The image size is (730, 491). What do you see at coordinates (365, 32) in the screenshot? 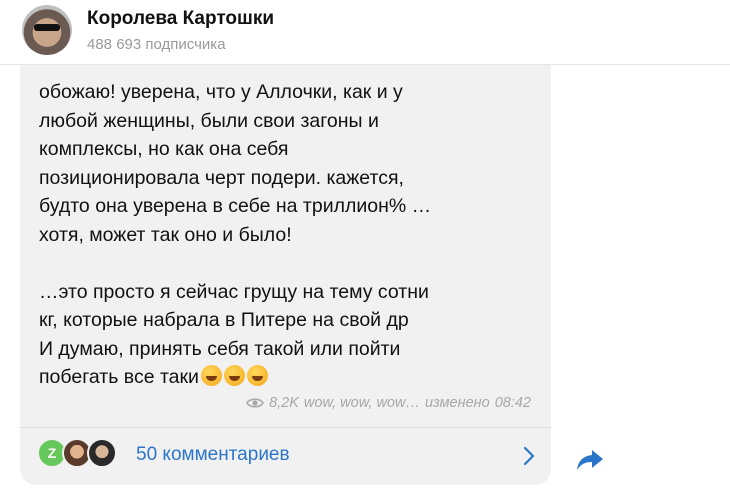
I see `channel-header: Королева Картошки 488 693 подписчика` at bounding box center [365, 32].